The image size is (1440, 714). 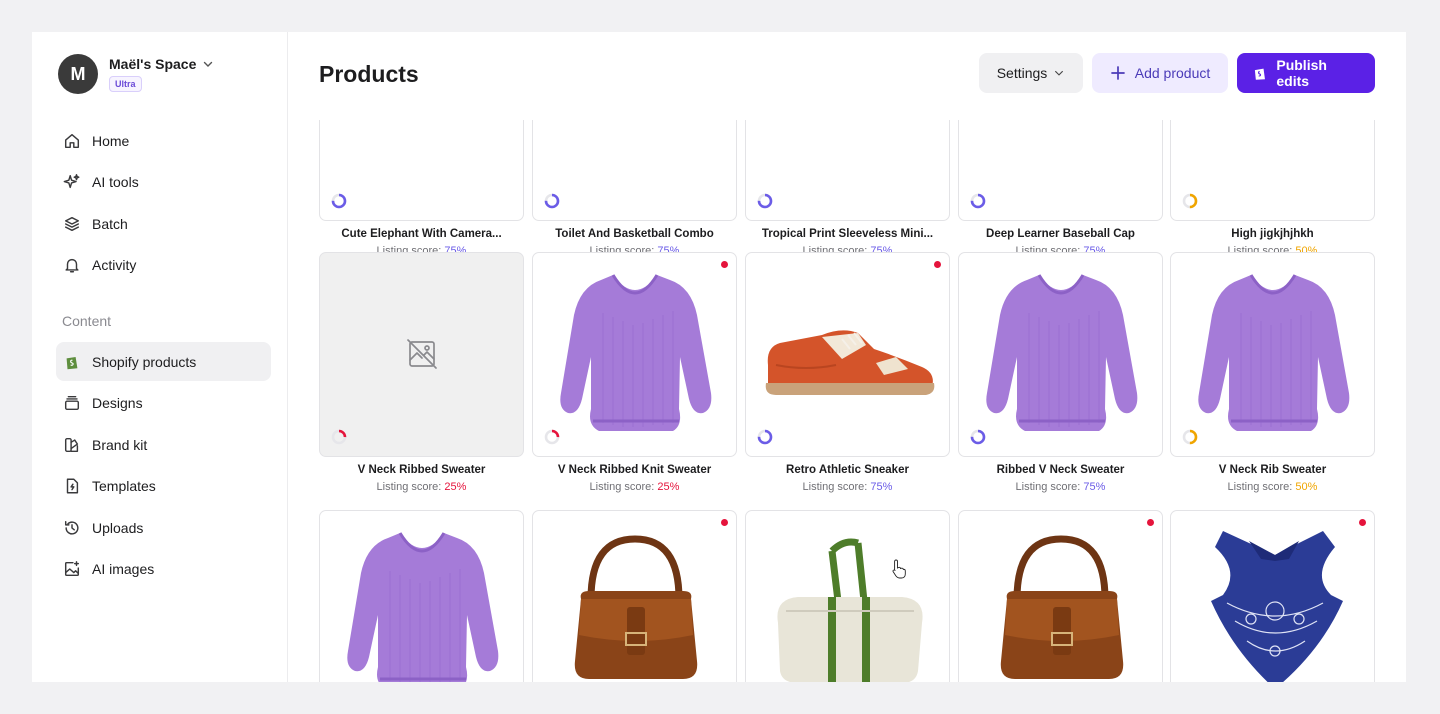 I want to click on bell-icon, so click(x=72, y=265).